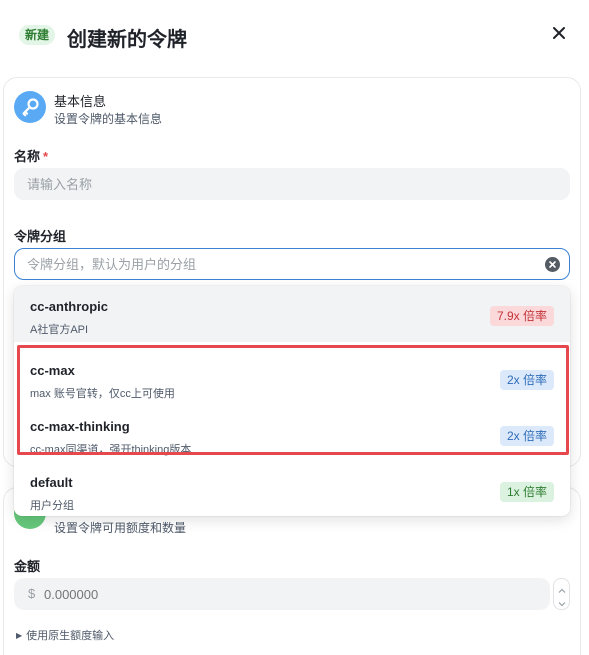  Describe the element at coordinates (59, 330) in the screenshot. I see `option-description: A社官方API` at that location.